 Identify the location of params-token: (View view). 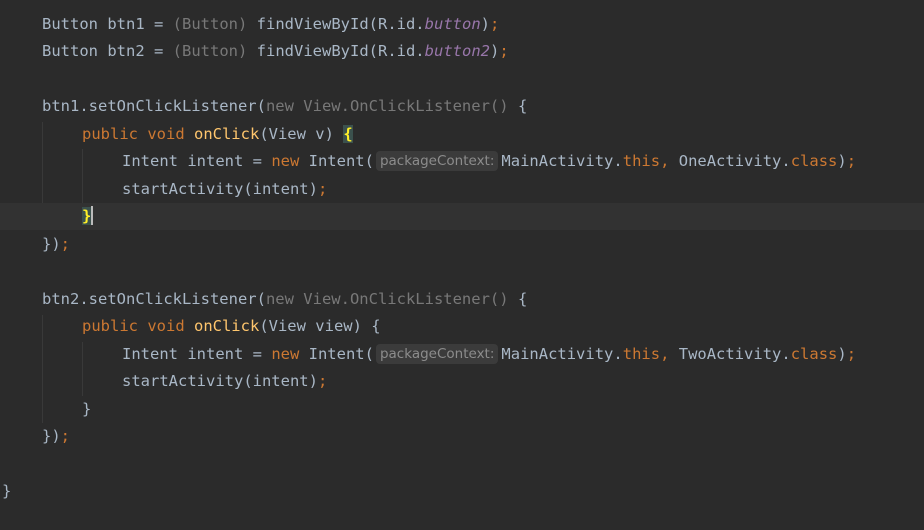
(315, 326).